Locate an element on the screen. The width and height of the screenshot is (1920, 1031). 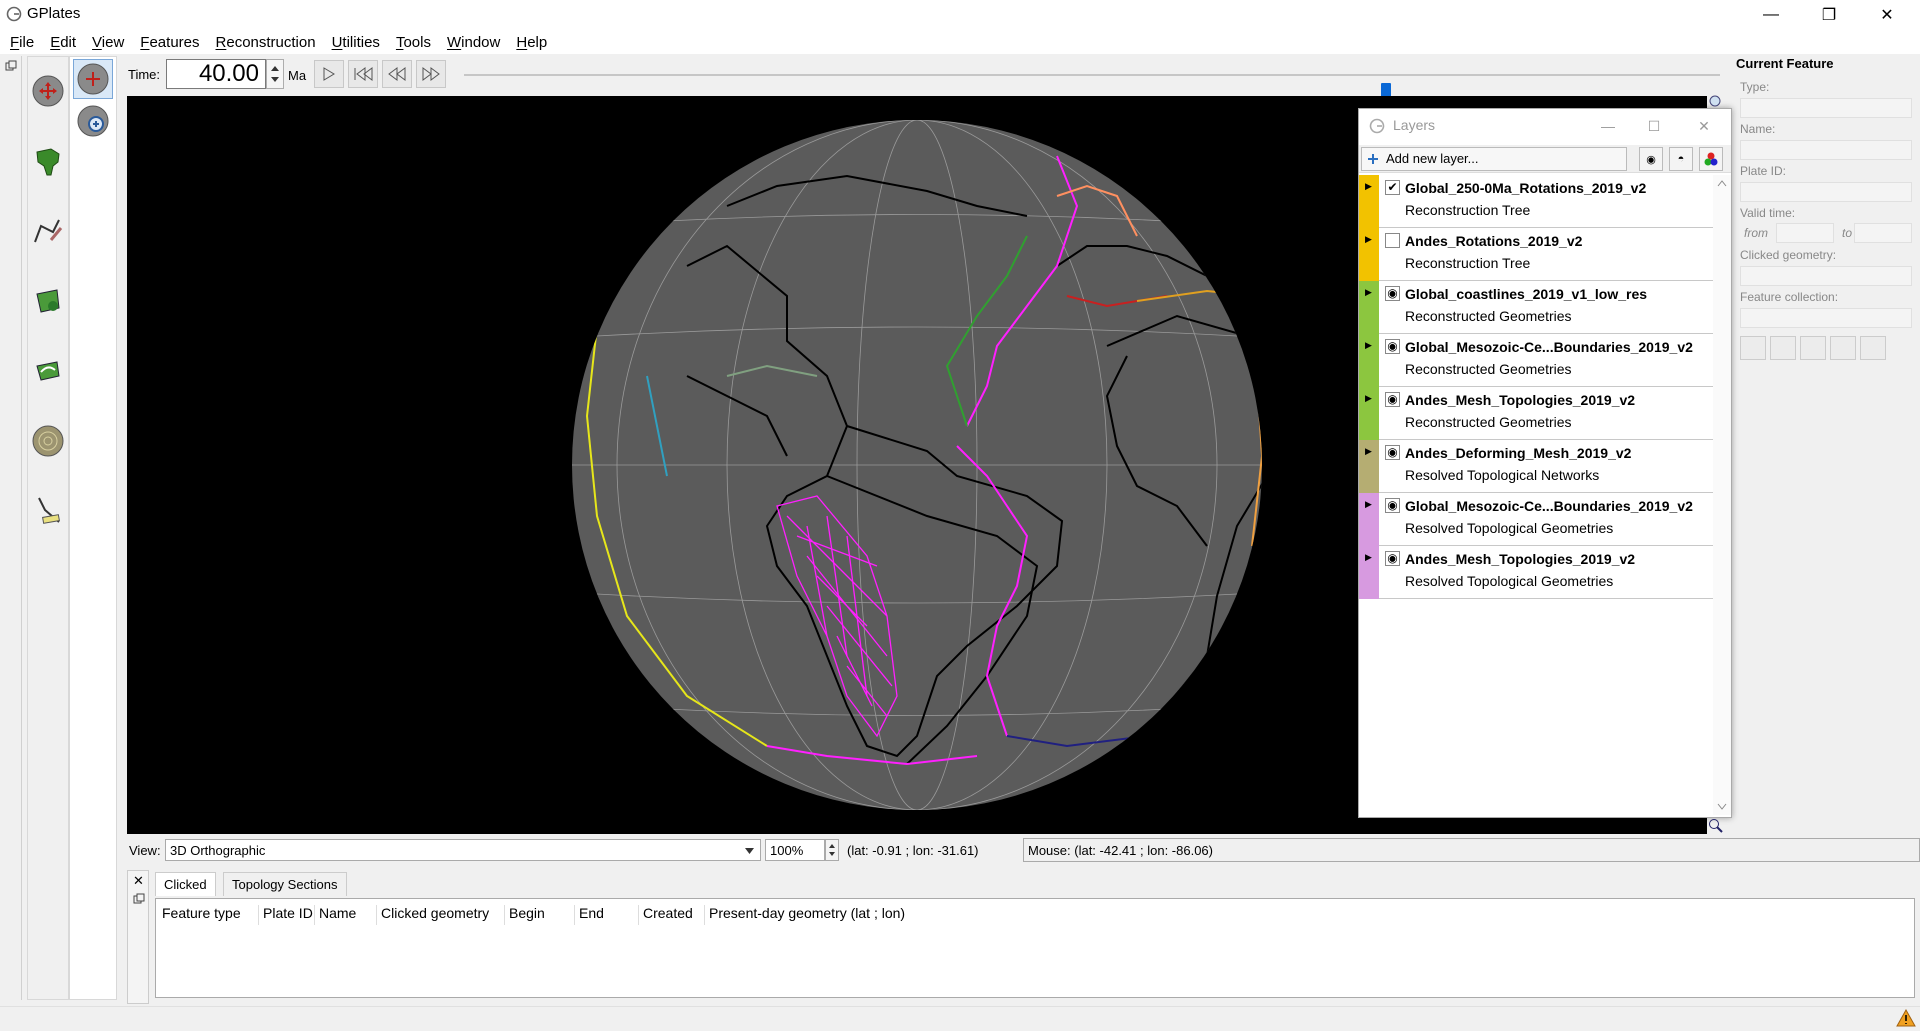
plate-rotate-icon is located at coordinates (48, 371).